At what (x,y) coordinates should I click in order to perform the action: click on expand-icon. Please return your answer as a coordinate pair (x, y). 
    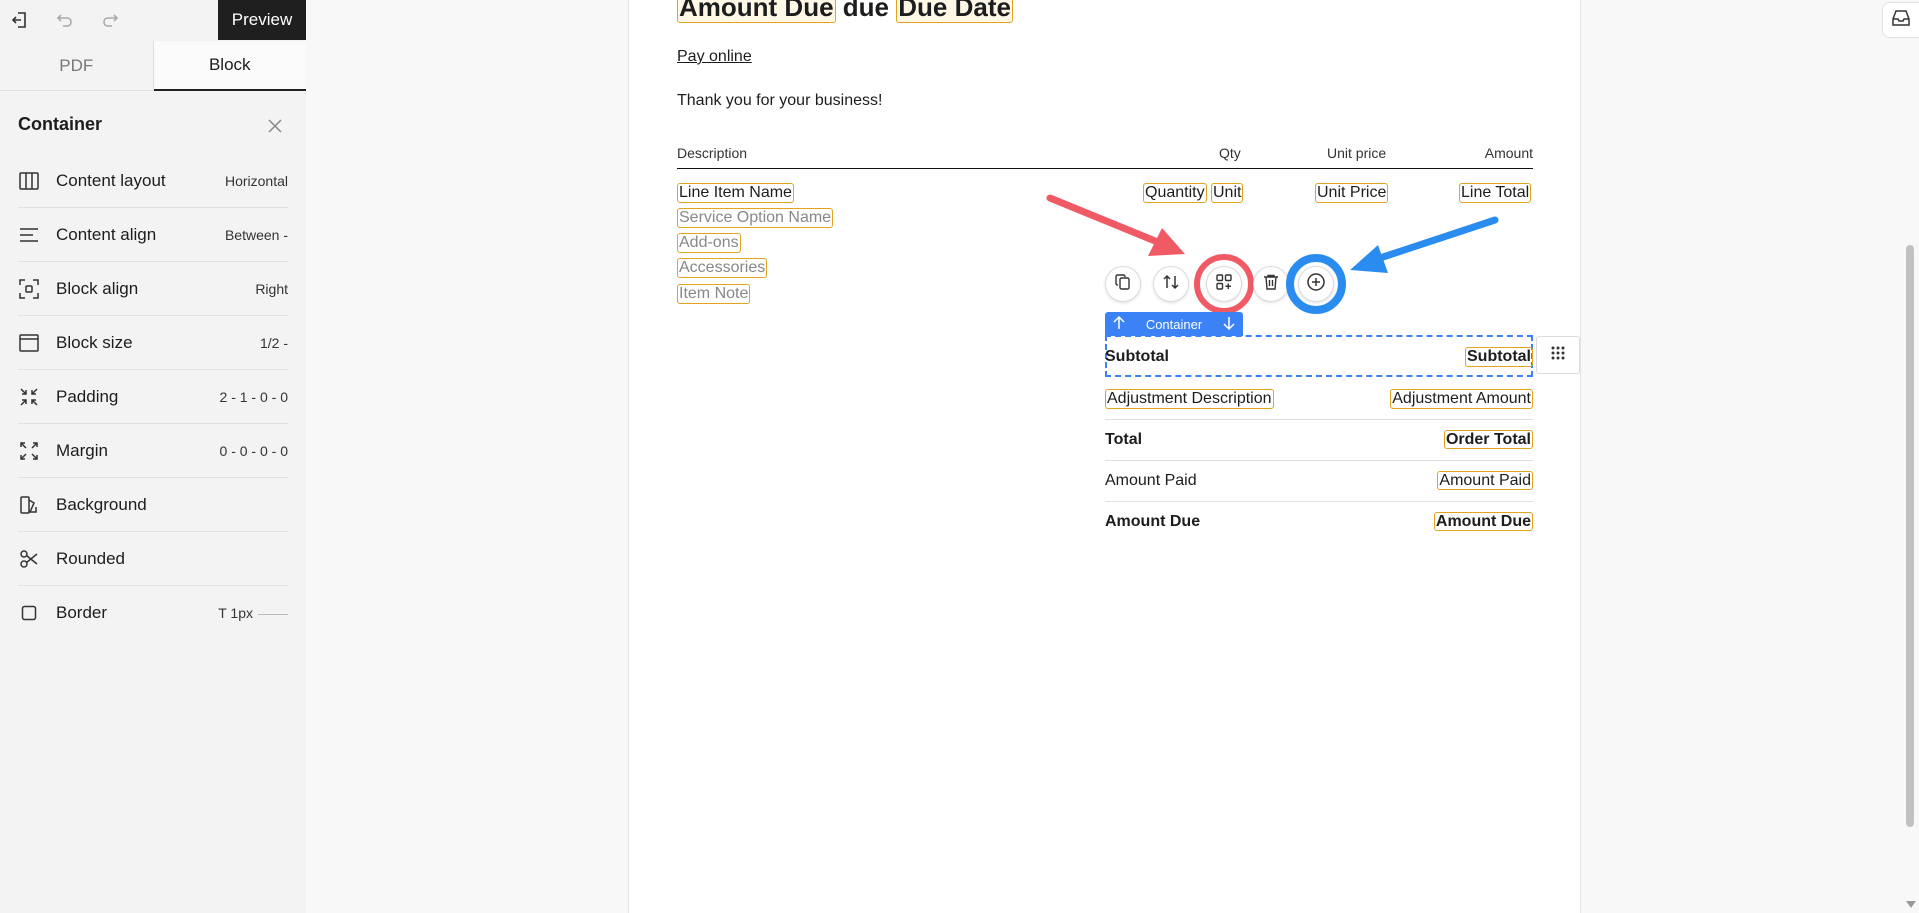
    Looking at the image, I should click on (29, 451).